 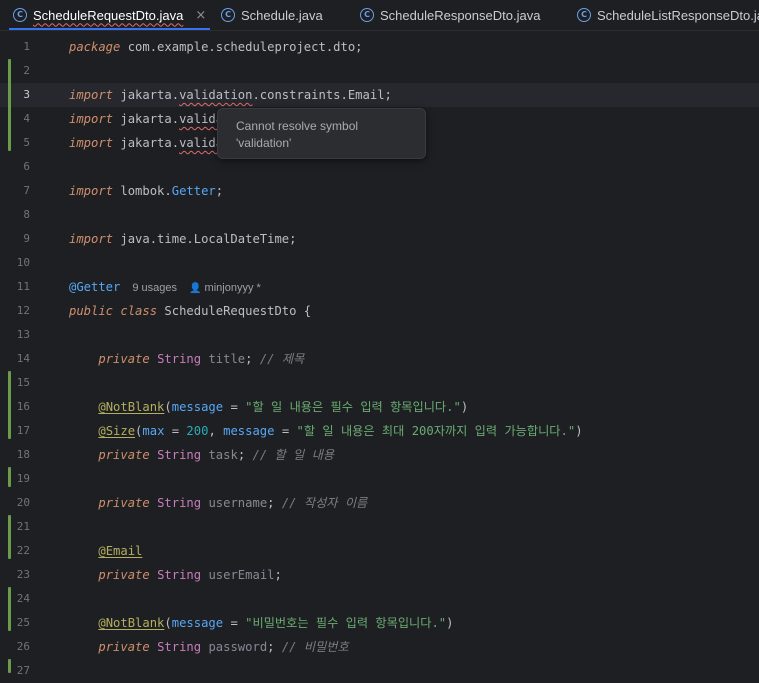 I want to click on code-line-26: private String password; // 비밀번호, so click(x=208, y=647).